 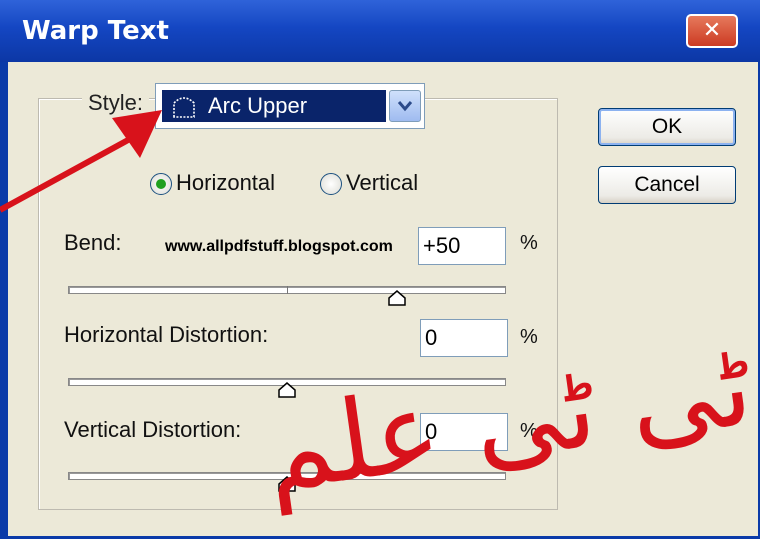 I want to click on chevron-down-icon, so click(x=405, y=106).